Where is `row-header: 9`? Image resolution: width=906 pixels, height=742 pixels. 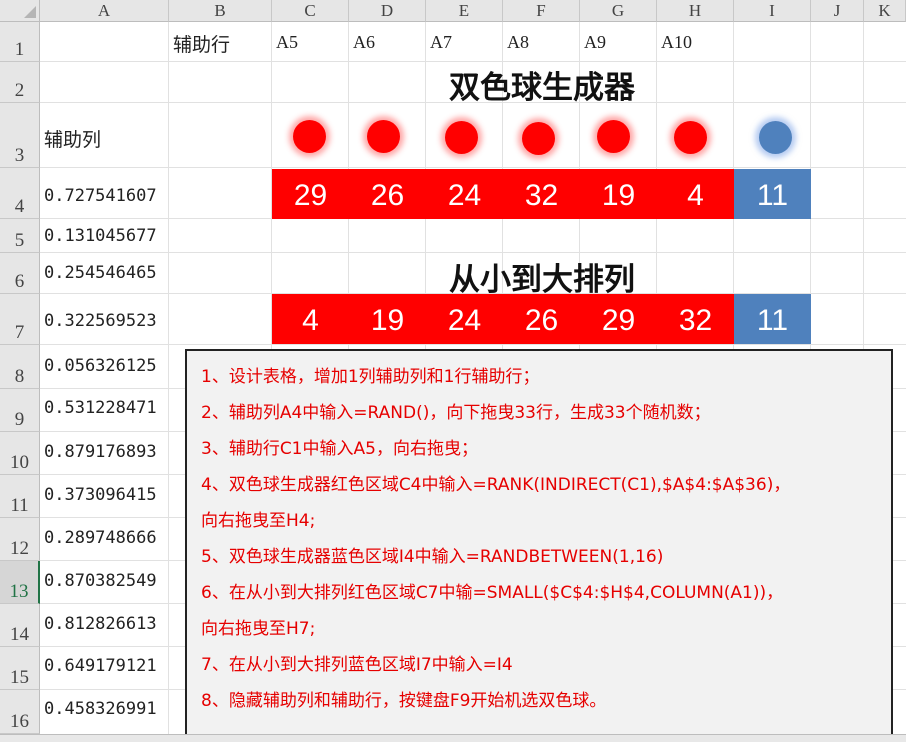
row-header: 9 is located at coordinates (20, 410).